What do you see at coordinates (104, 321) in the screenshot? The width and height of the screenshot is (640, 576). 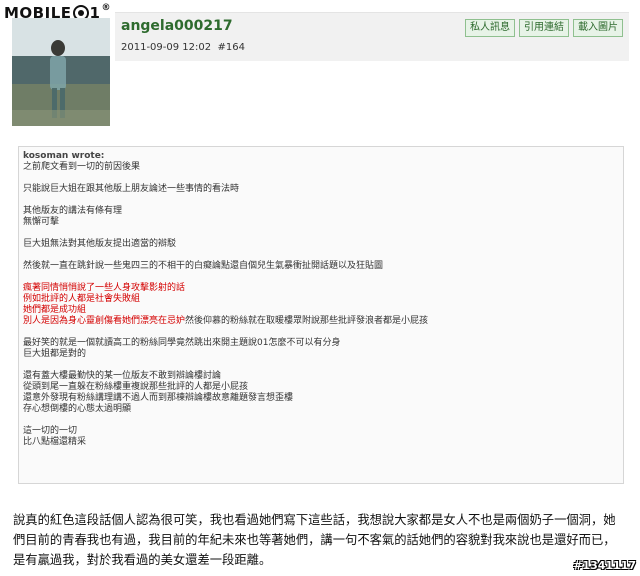 I see `quote-line-highlight: 別人是因為身心靈創傷看她們漂亮在忌妒` at bounding box center [104, 321].